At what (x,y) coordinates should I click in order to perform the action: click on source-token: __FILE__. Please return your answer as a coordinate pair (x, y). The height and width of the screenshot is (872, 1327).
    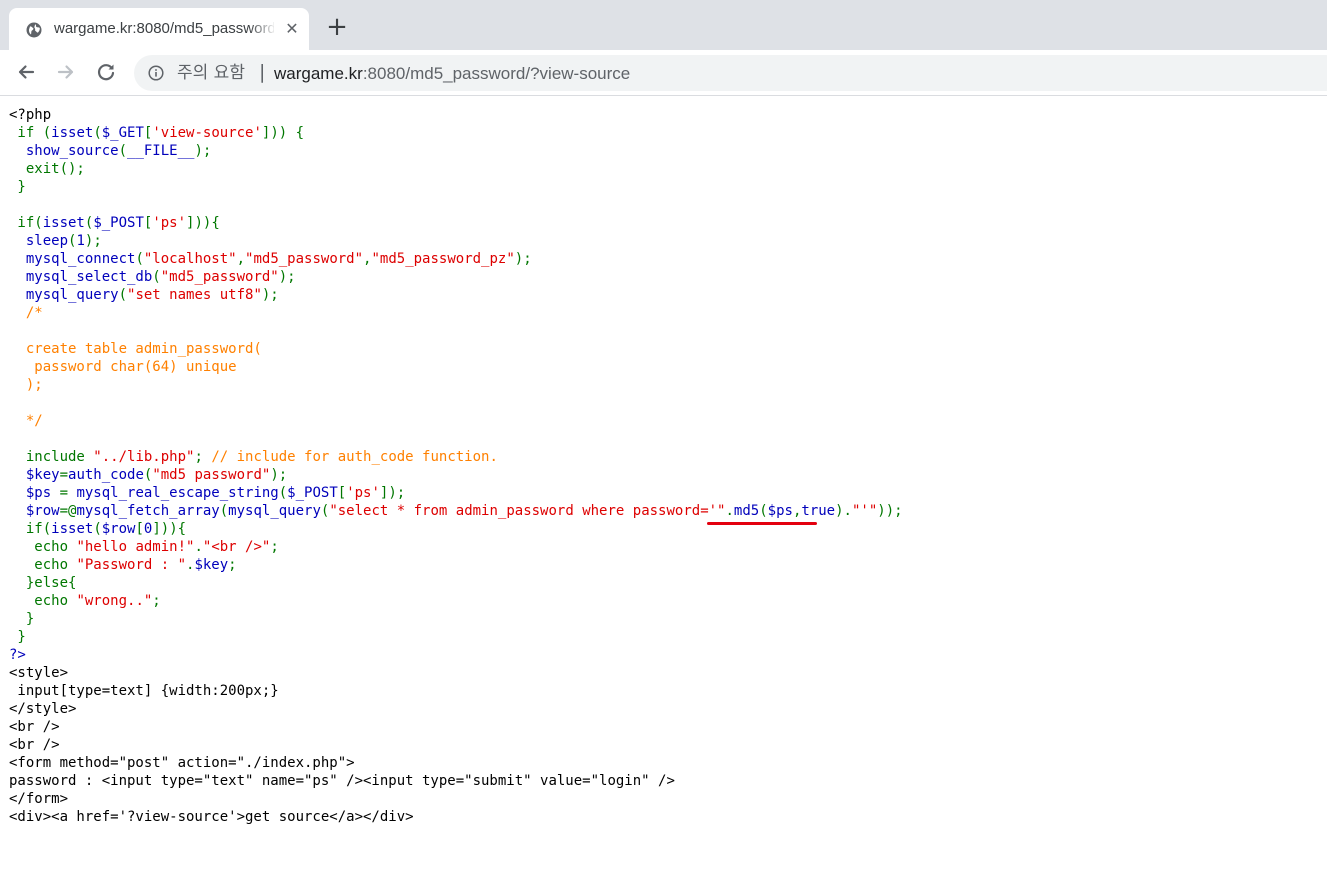
    Looking at the image, I should click on (161, 151).